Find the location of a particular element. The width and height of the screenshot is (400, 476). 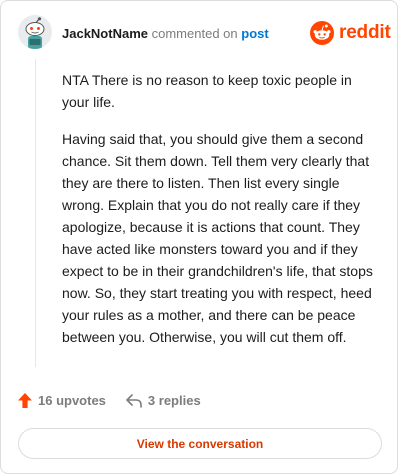

reply-arrow-icon is located at coordinates (134, 400).